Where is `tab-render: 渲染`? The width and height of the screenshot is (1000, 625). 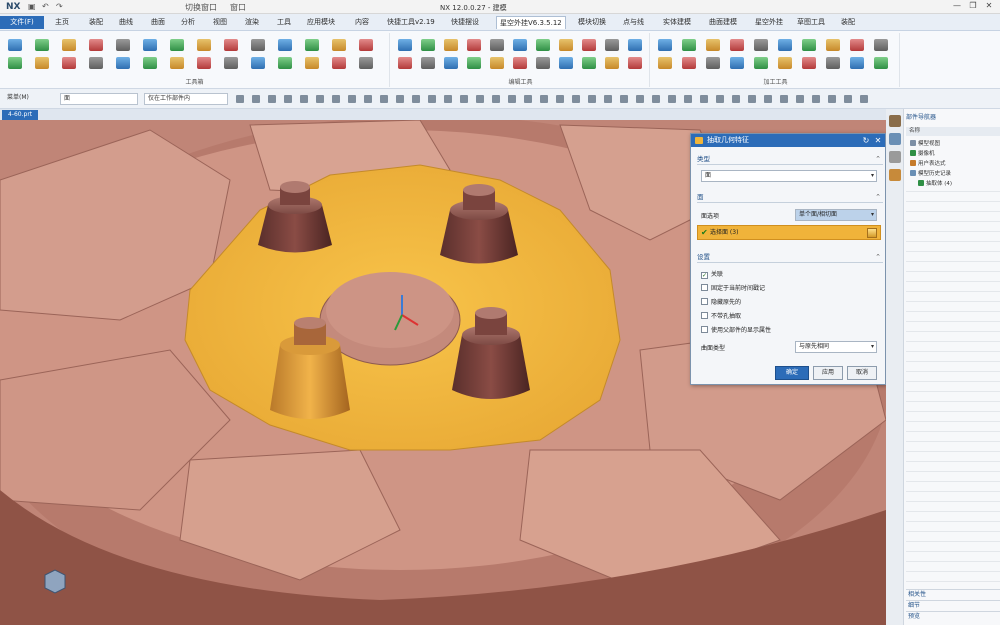
tab-render: 渲染 is located at coordinates (252, 22).